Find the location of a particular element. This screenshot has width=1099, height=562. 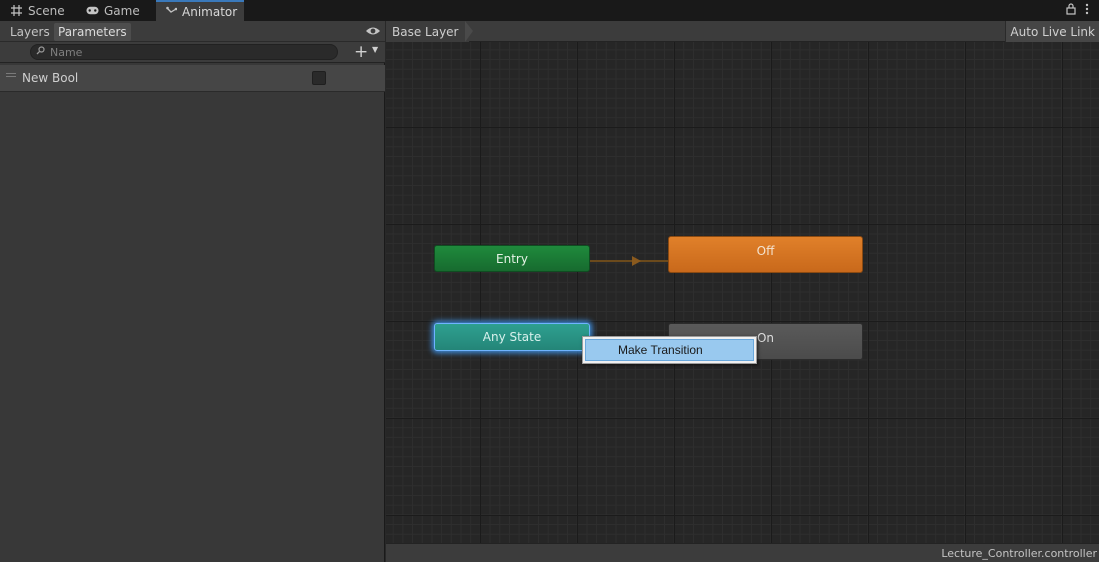

tab-layers: Layers is located at coordinates (30, 32).